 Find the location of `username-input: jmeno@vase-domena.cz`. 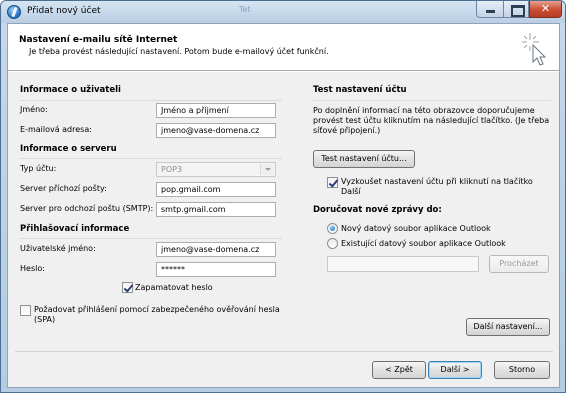

username-input: jmeno@vase-domena.cz is located at coordinates (216, 249).